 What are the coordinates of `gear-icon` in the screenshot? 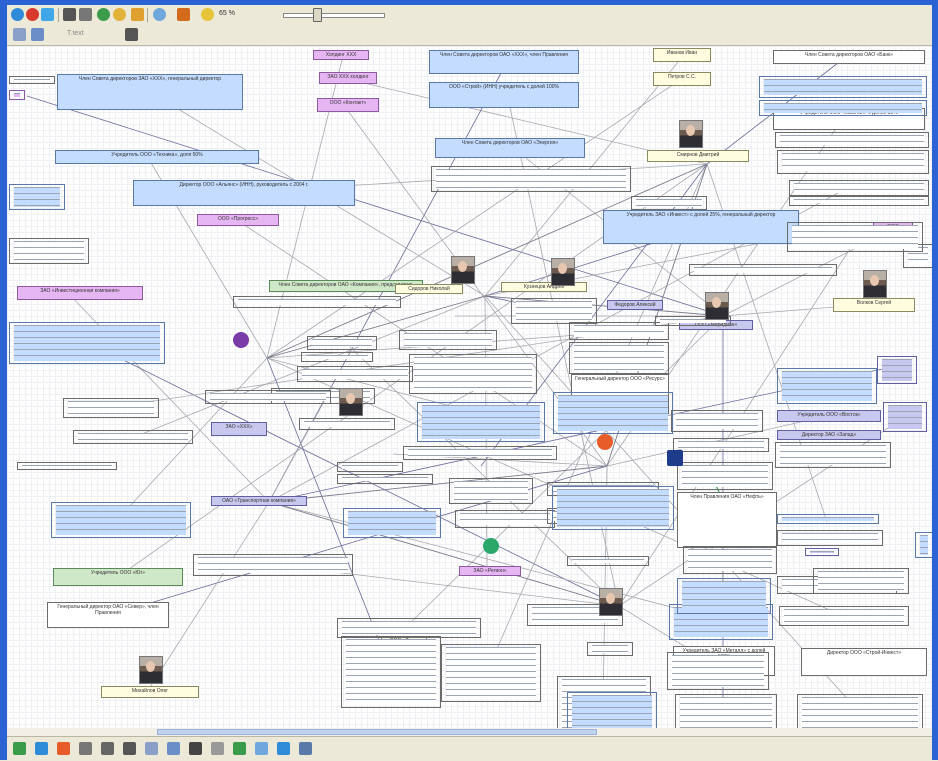 It's located at (137, 14).